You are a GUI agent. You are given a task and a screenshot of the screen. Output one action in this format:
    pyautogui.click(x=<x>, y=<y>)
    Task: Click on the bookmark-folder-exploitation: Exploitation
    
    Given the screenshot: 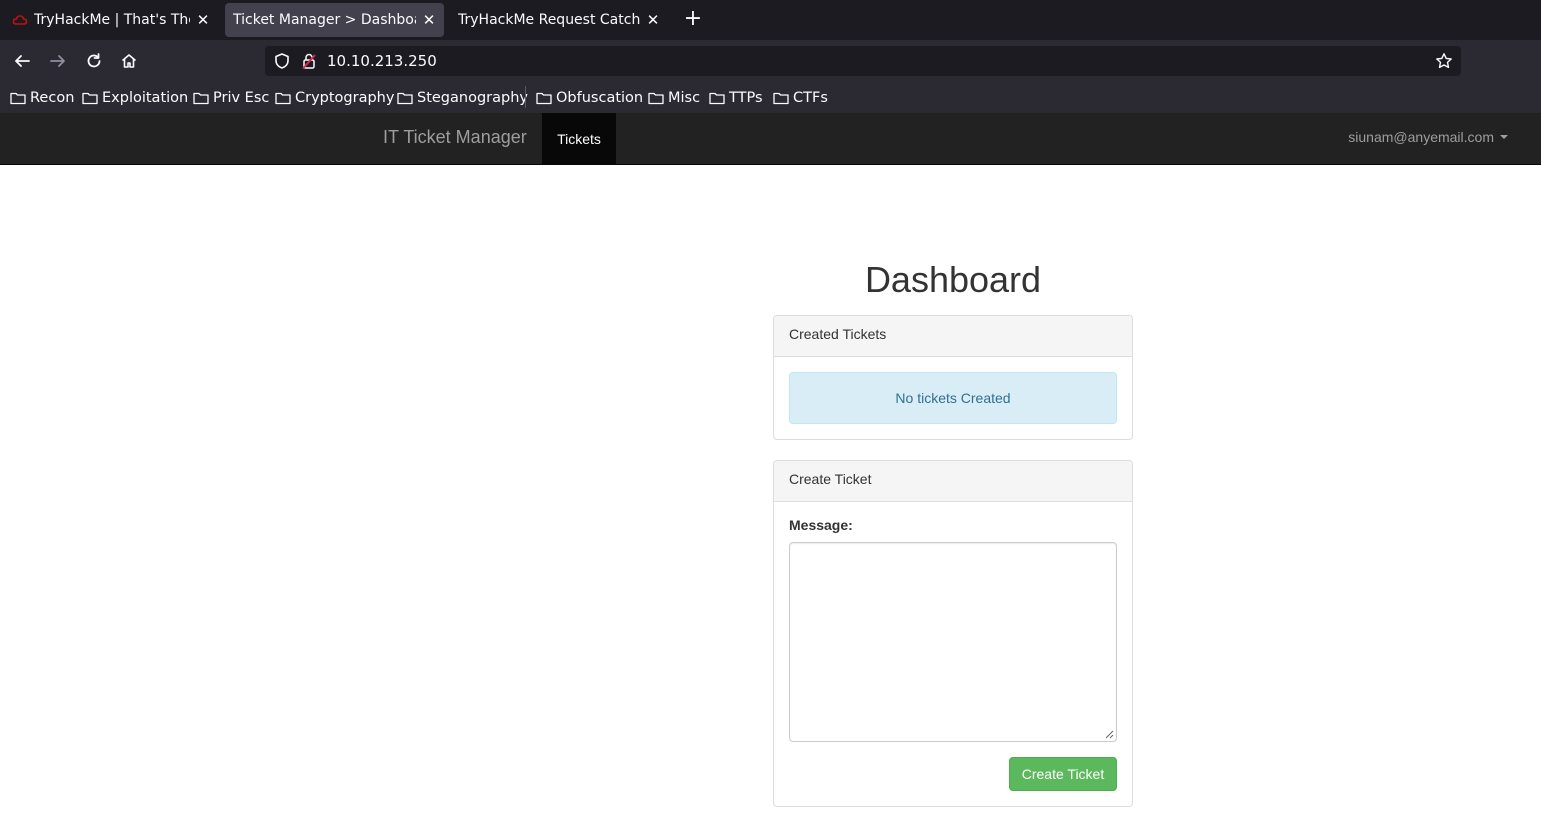 What is the action you would take?
    pyautogui.click(x=135, y=98)
    